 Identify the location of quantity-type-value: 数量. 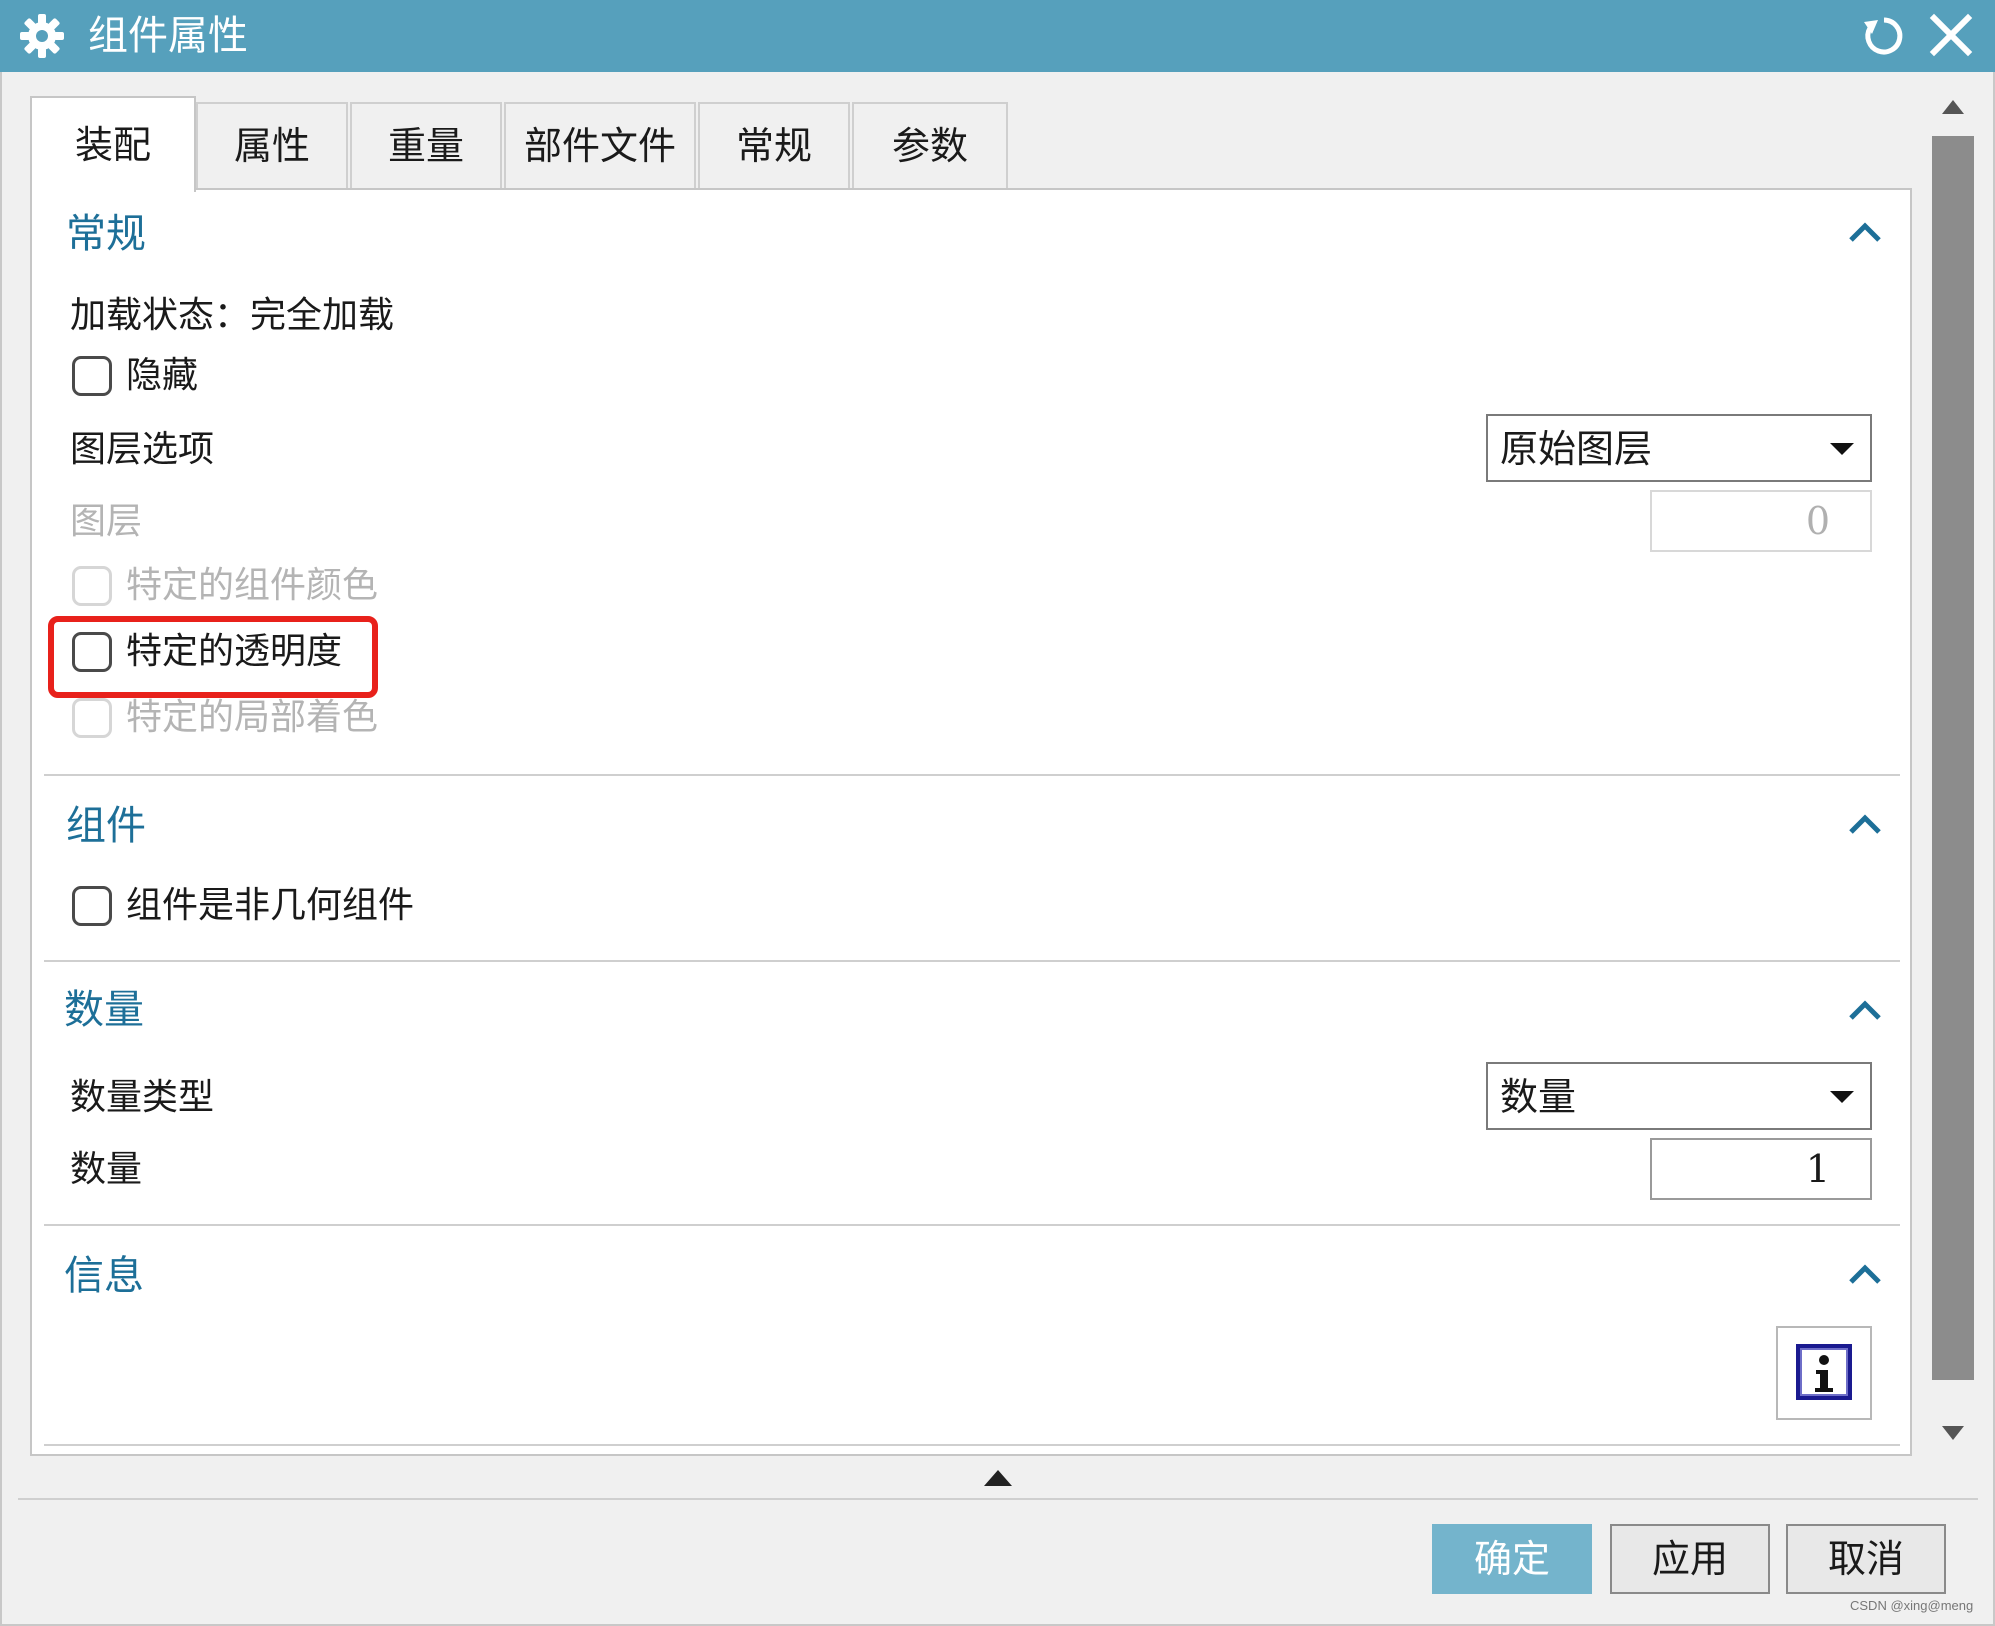
(1538, 1097).